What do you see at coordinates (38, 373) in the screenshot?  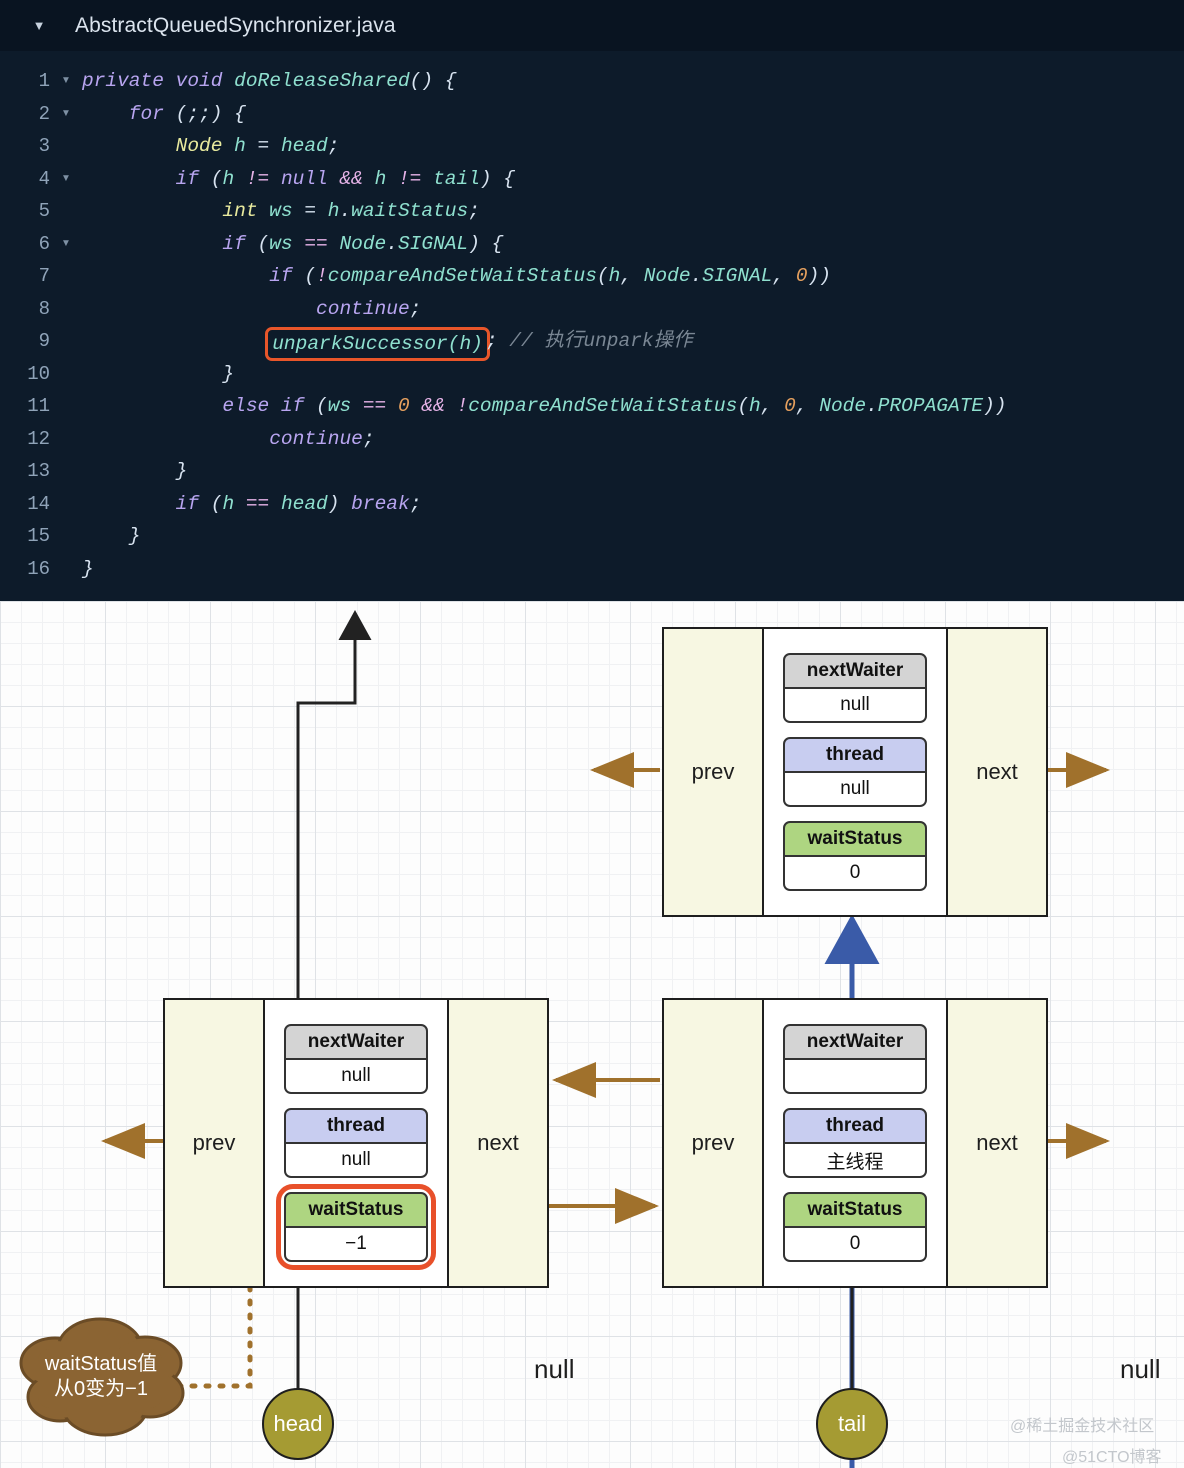 I see `line-number: 10` at bounding box center [38, 373].